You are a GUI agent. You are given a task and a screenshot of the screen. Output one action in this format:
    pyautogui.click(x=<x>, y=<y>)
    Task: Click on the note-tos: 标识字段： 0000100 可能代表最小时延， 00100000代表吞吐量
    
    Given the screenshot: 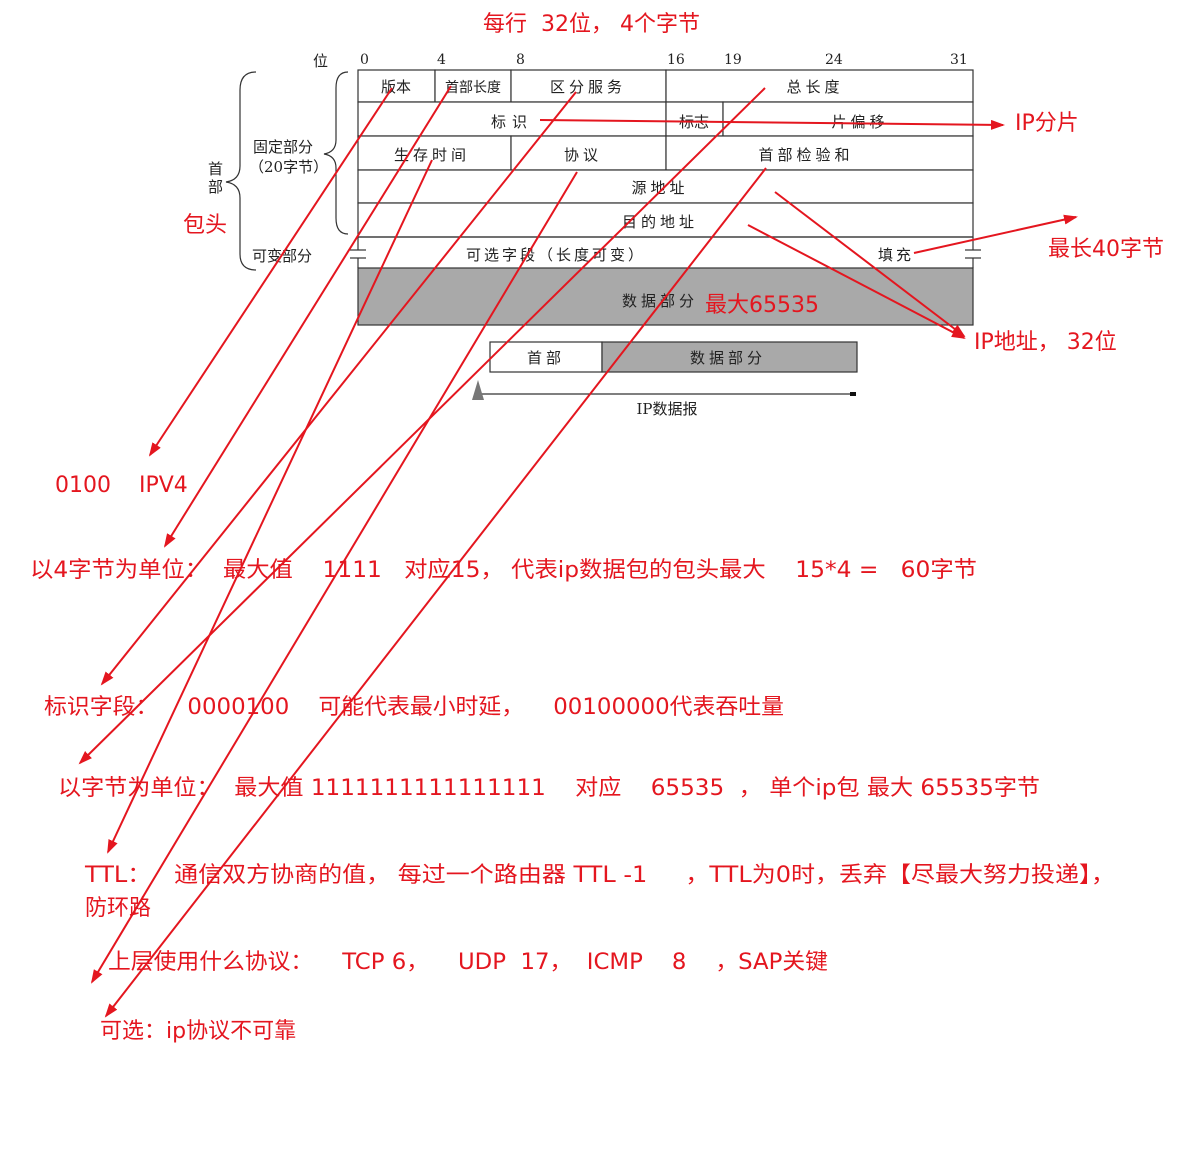 What is the action you would take?
    pyautogui.click(x=414, y=707)
    